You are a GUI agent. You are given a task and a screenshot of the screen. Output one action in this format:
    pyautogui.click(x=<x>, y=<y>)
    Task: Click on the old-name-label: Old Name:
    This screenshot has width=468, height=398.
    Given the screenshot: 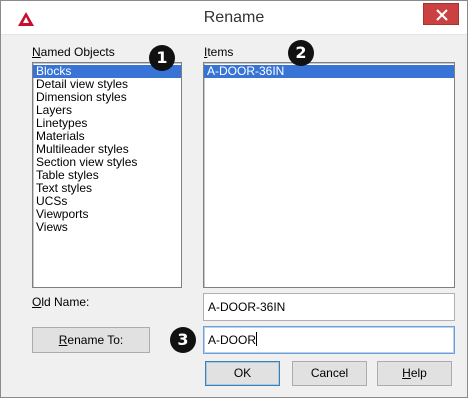 What is the action you would take?
    pyautogui.click(x=61, y=302)
    